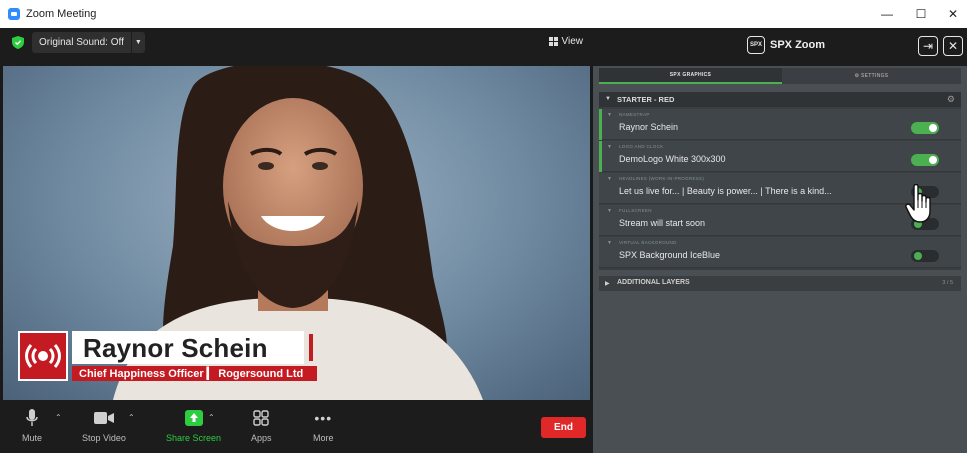 This screenshot has height=453, width=967. What do you see at coordinates (175, 348) in the screenshot?
I see `lower-third-name: Raynor Schein` at bounding box center [175, 348].